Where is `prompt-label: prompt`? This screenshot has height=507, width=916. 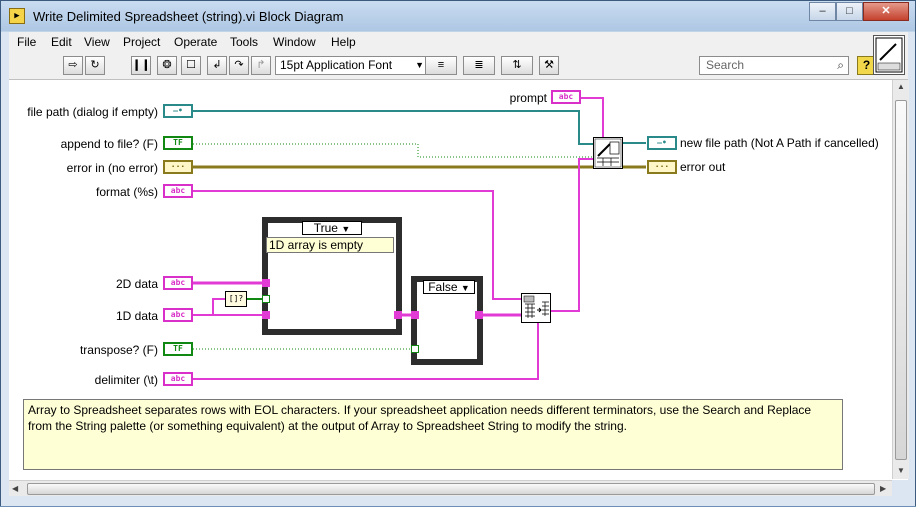
prompt-label: prompt is located at coordinates (528, 98).